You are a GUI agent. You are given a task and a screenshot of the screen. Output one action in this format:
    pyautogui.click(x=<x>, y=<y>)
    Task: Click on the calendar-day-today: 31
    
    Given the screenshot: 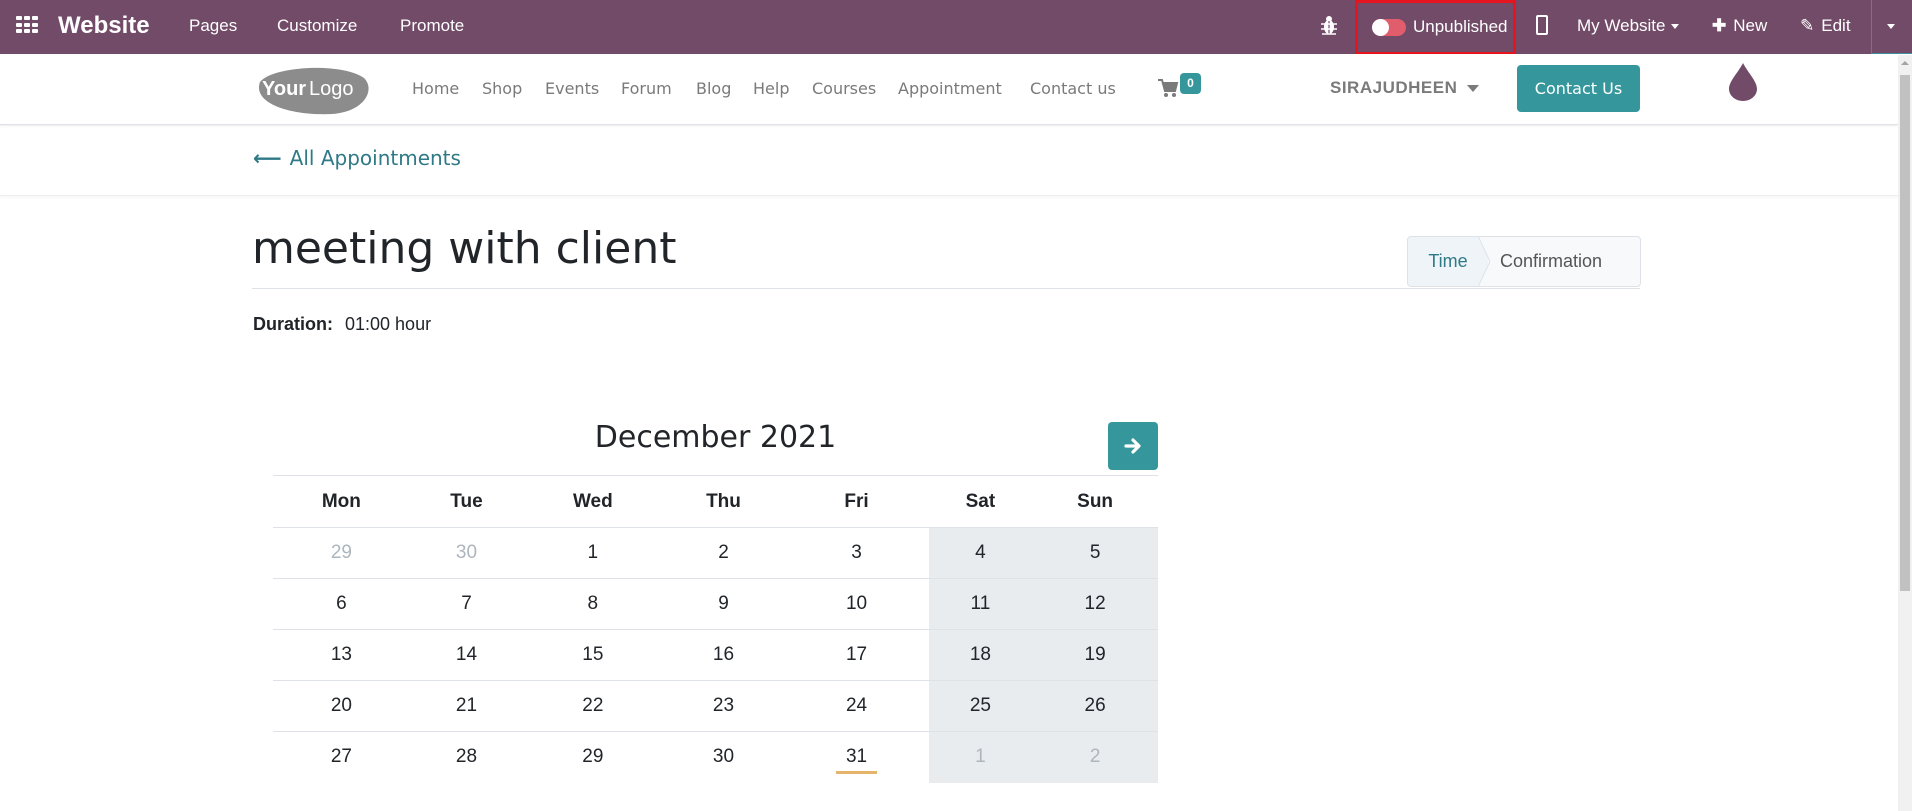 What is the action you would take?
    pyautogui.click(x=856, y=757)
    